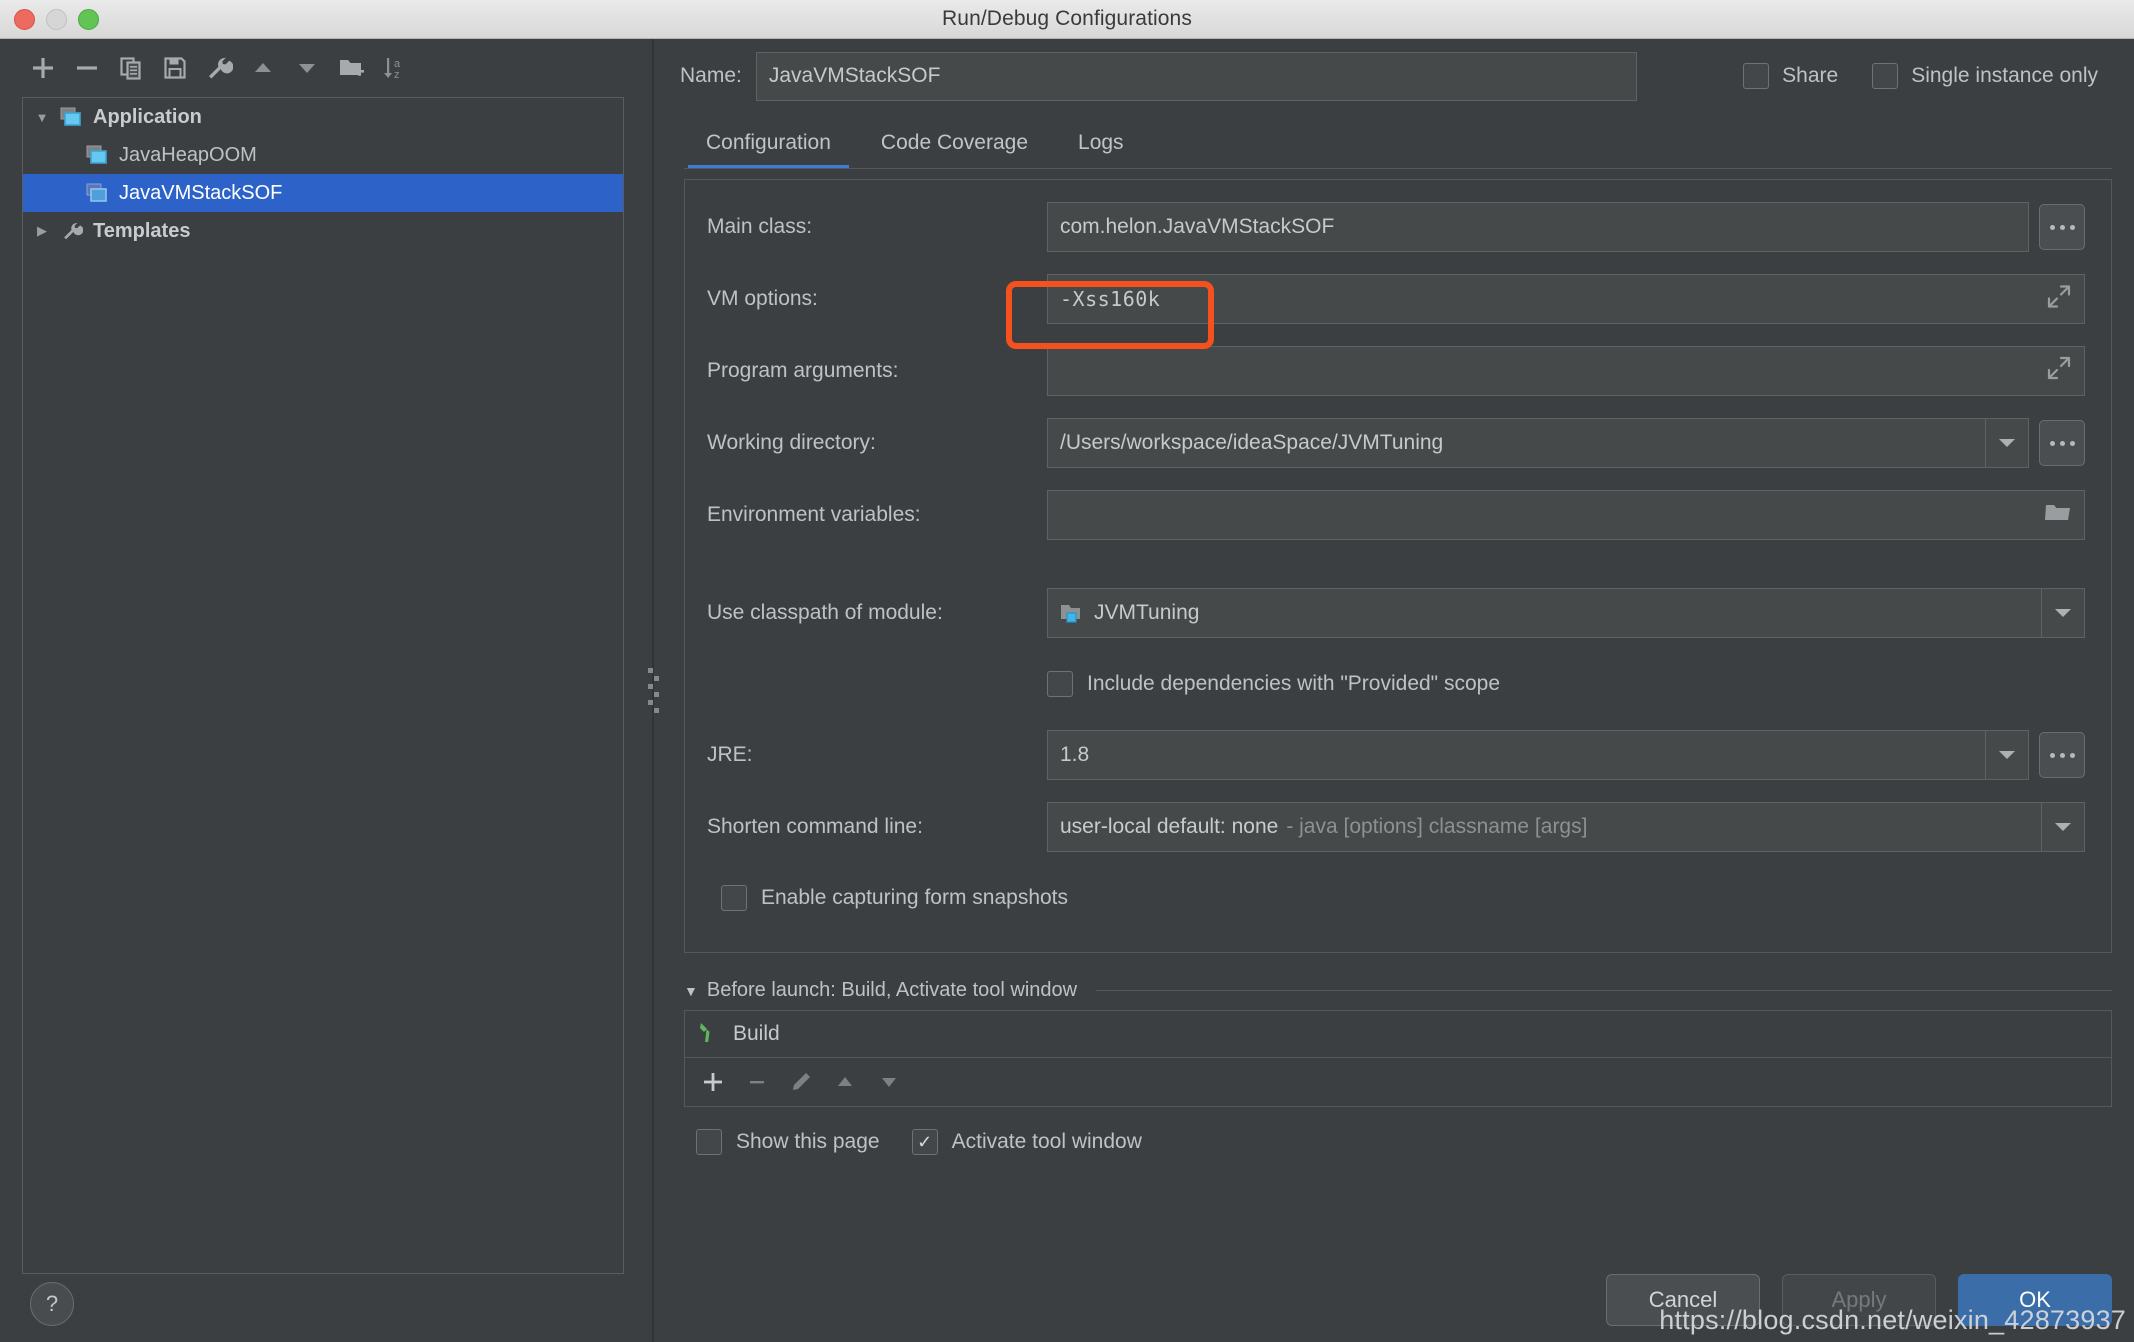 The height and width of the screenshot is (1342, 2134). I want to click on remove-configuration-button, so click(87, 68).